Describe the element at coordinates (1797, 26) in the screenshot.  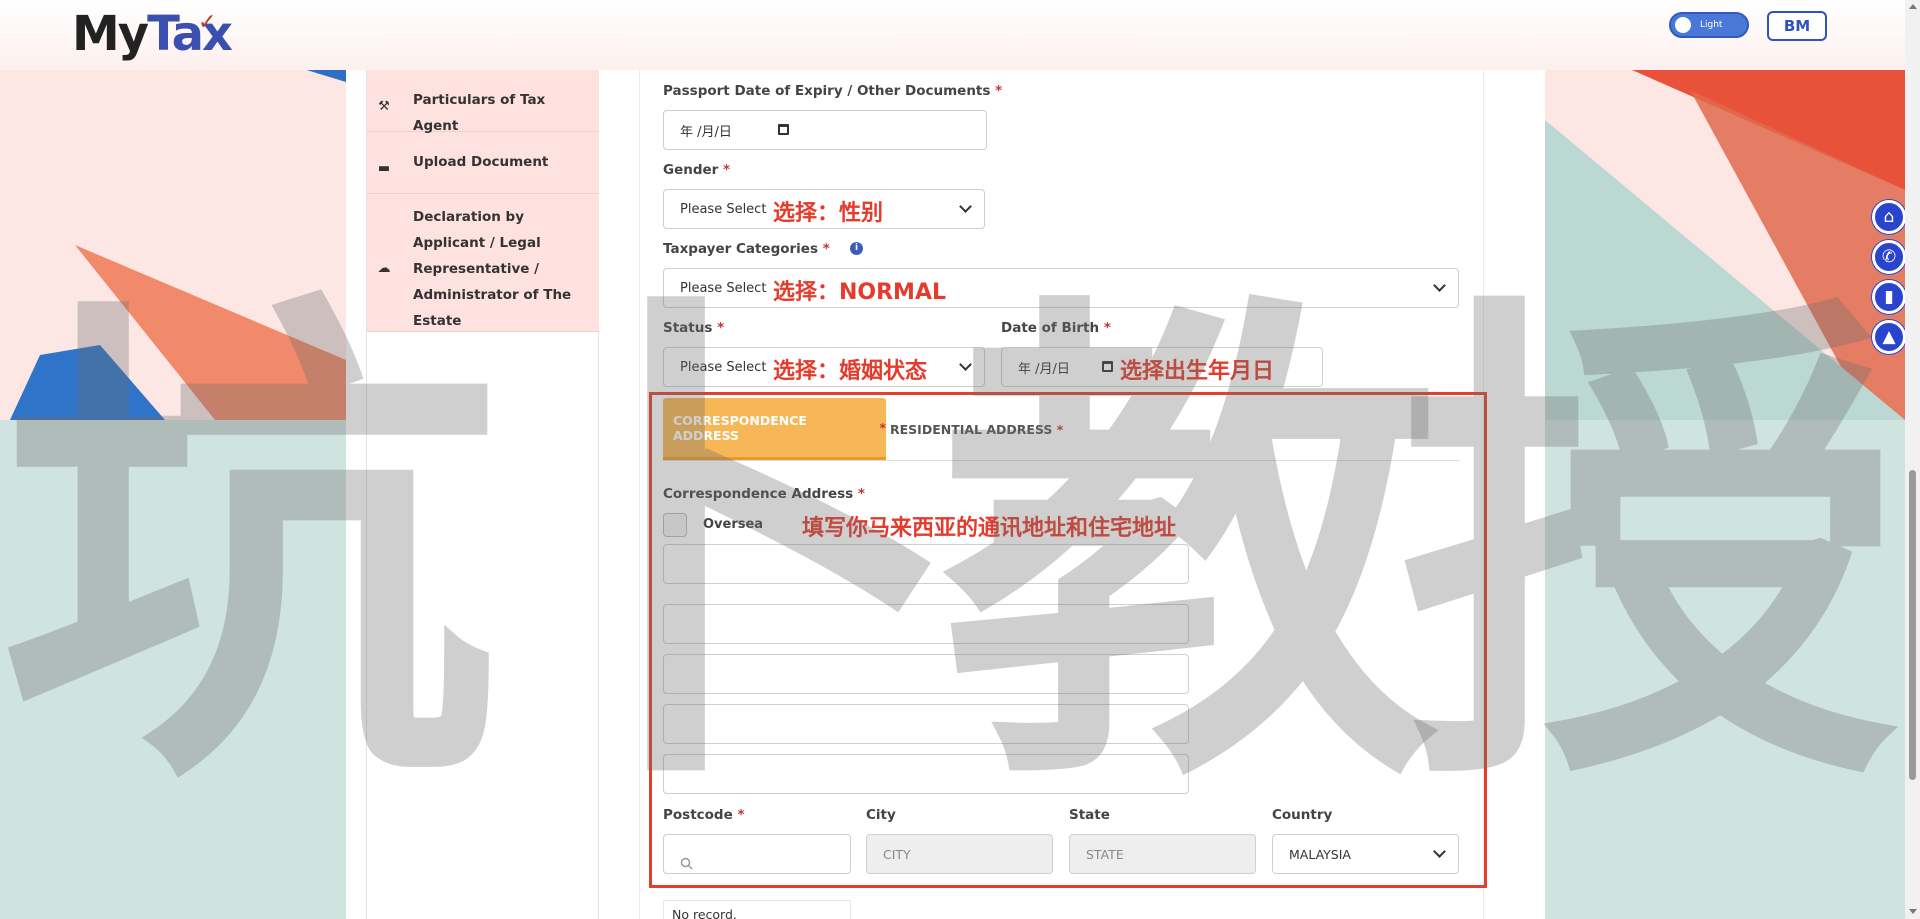
I see `language-button: BM` at that location.